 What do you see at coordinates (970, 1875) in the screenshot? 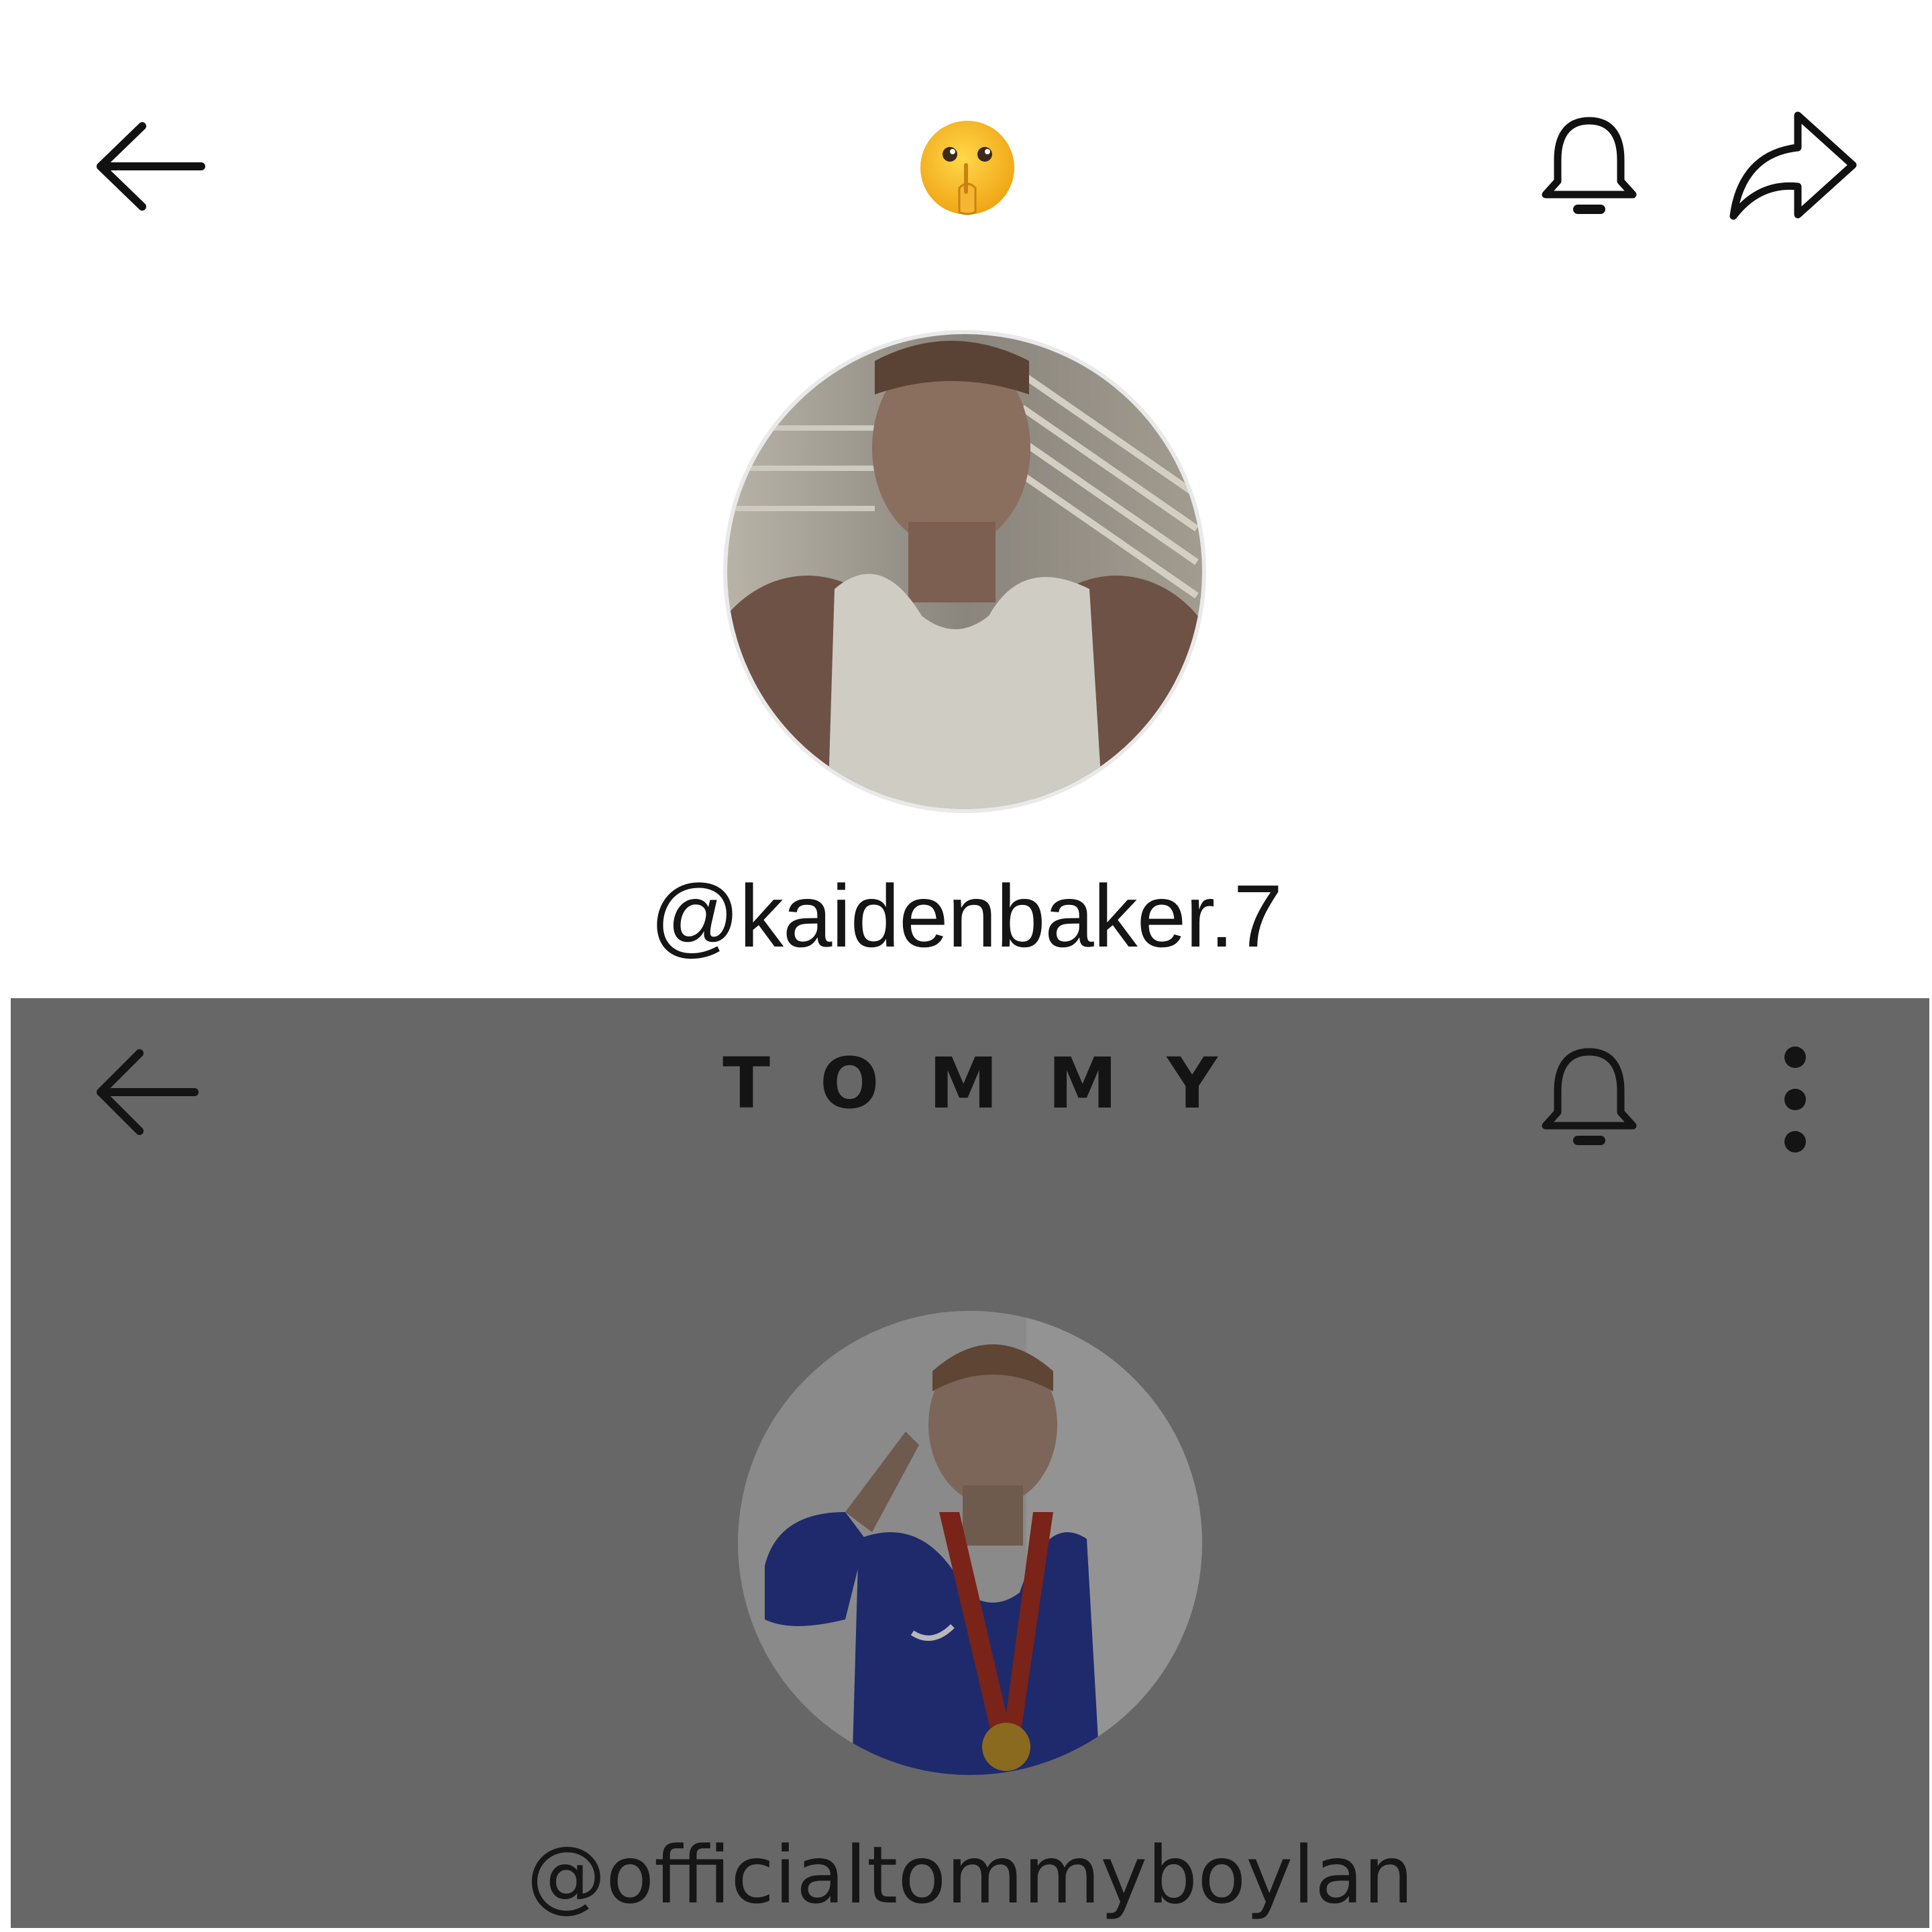
I see `username: @officialtommyboylan` at bounding box center [970, 1875].